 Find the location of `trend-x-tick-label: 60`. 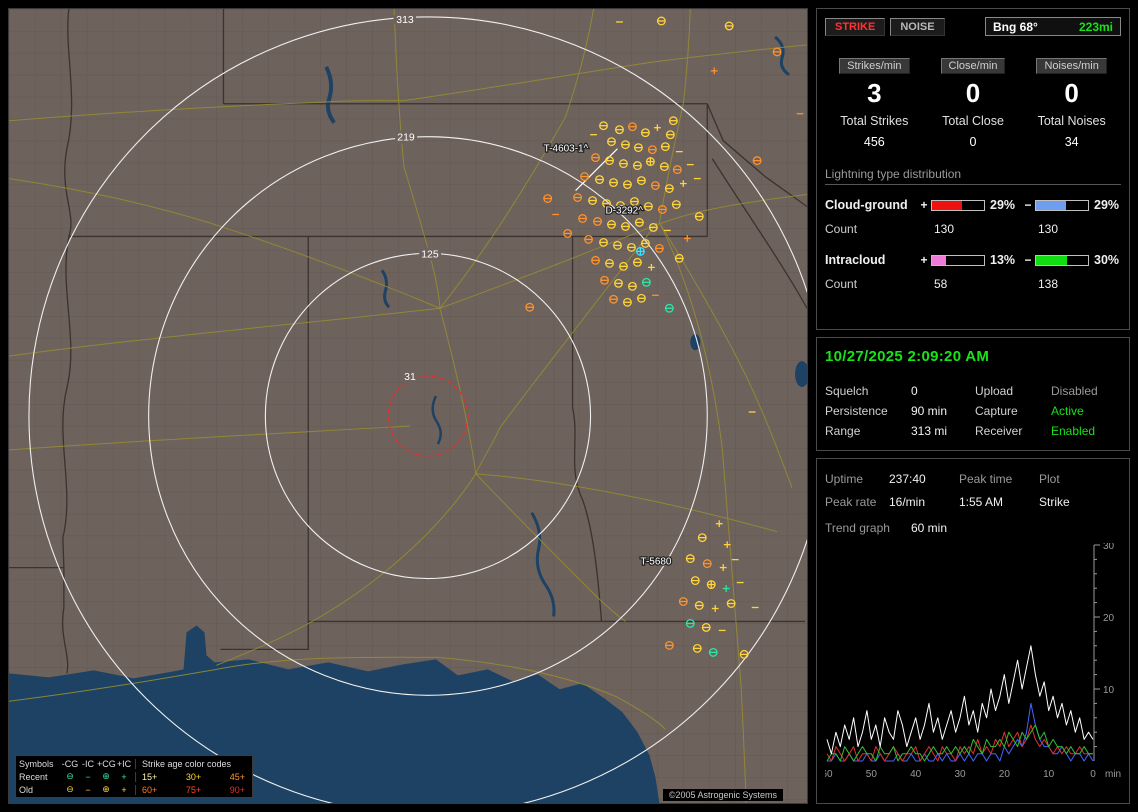

trend-x-tick-label: 60 is located at coordinates (829, 774).